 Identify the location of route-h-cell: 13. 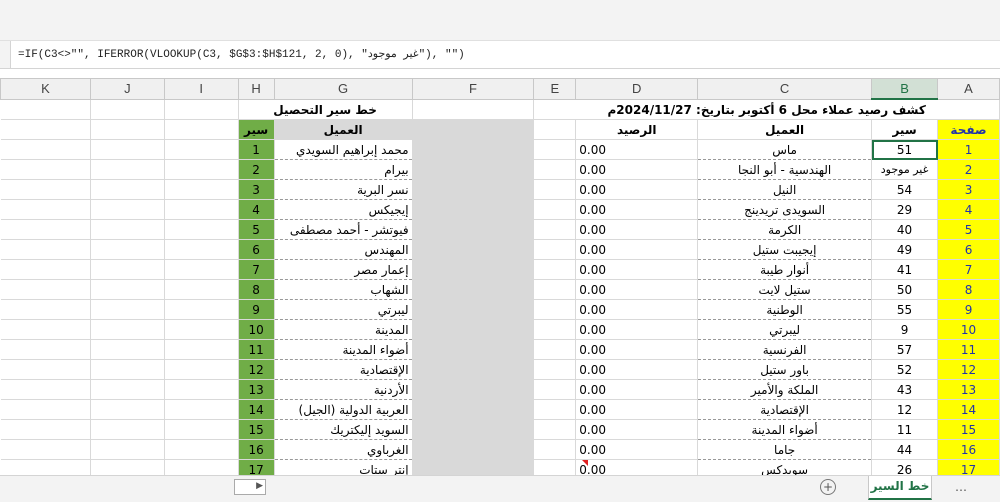
(256, 389).